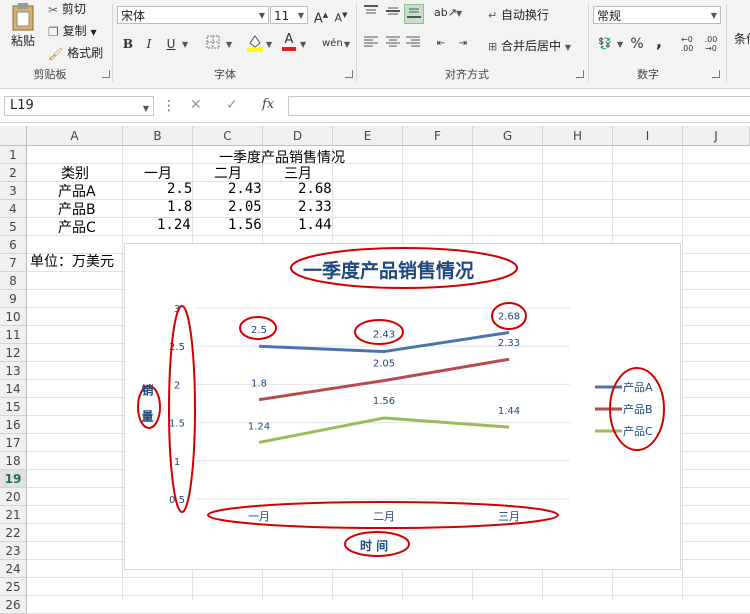 Image resolution: width=750 pixels, height=614 pixels. Describe the element at coordinates (371, 44) in the screenshot. I see `align-left-icon` at that location.